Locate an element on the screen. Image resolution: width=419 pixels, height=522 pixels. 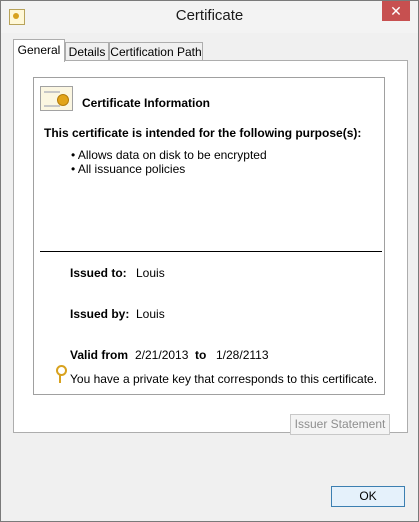
window-title: Certificate is located at coordinates (209, 15).